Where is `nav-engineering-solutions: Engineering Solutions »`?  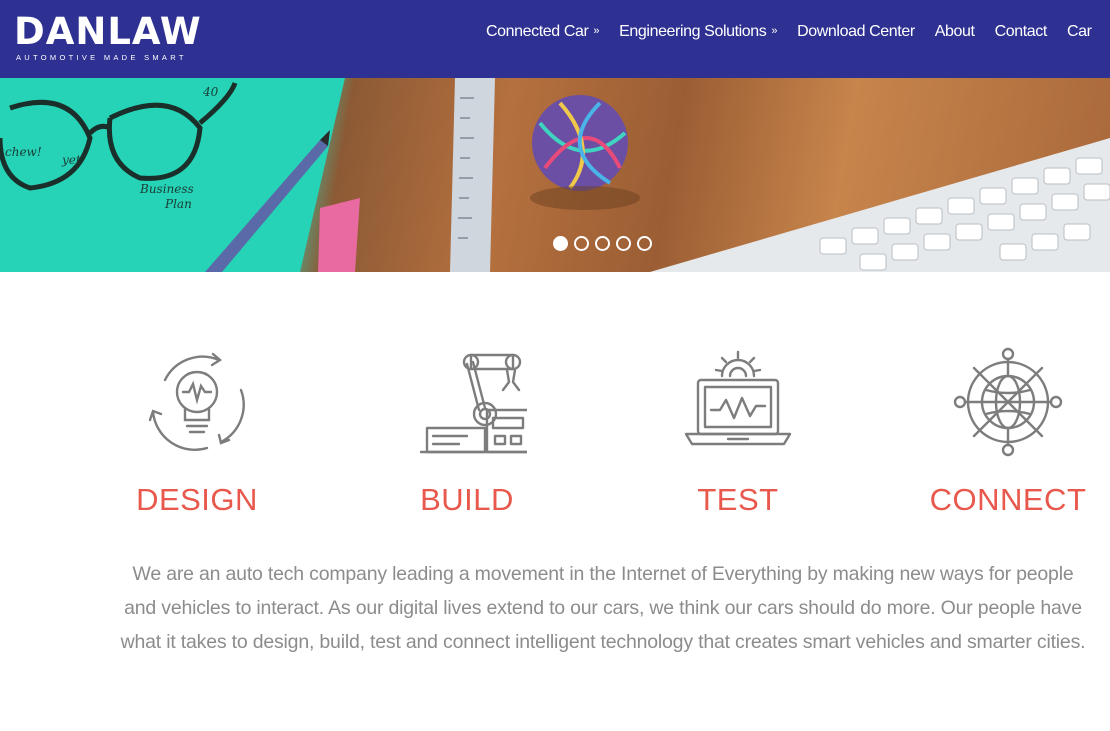
nav-engineering-solutions: Engineering Solutions » is located at coordinates (698, 32).